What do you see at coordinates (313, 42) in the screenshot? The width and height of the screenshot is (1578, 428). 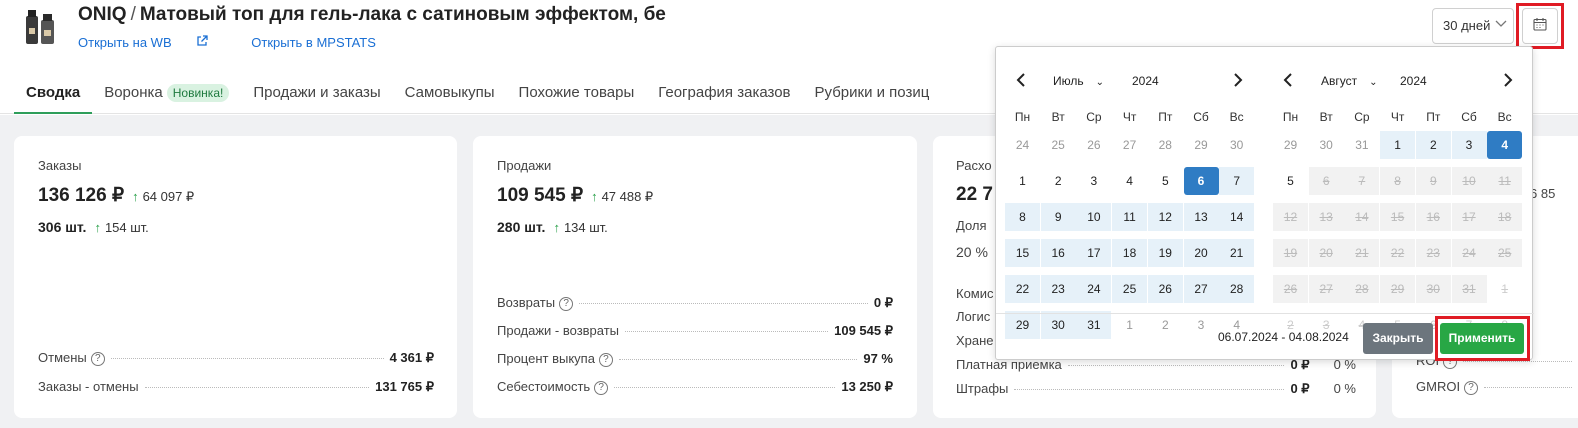 I see `open-in-mpstats-link: Открыть в MPSTATS` at bounding box center [313, 42].